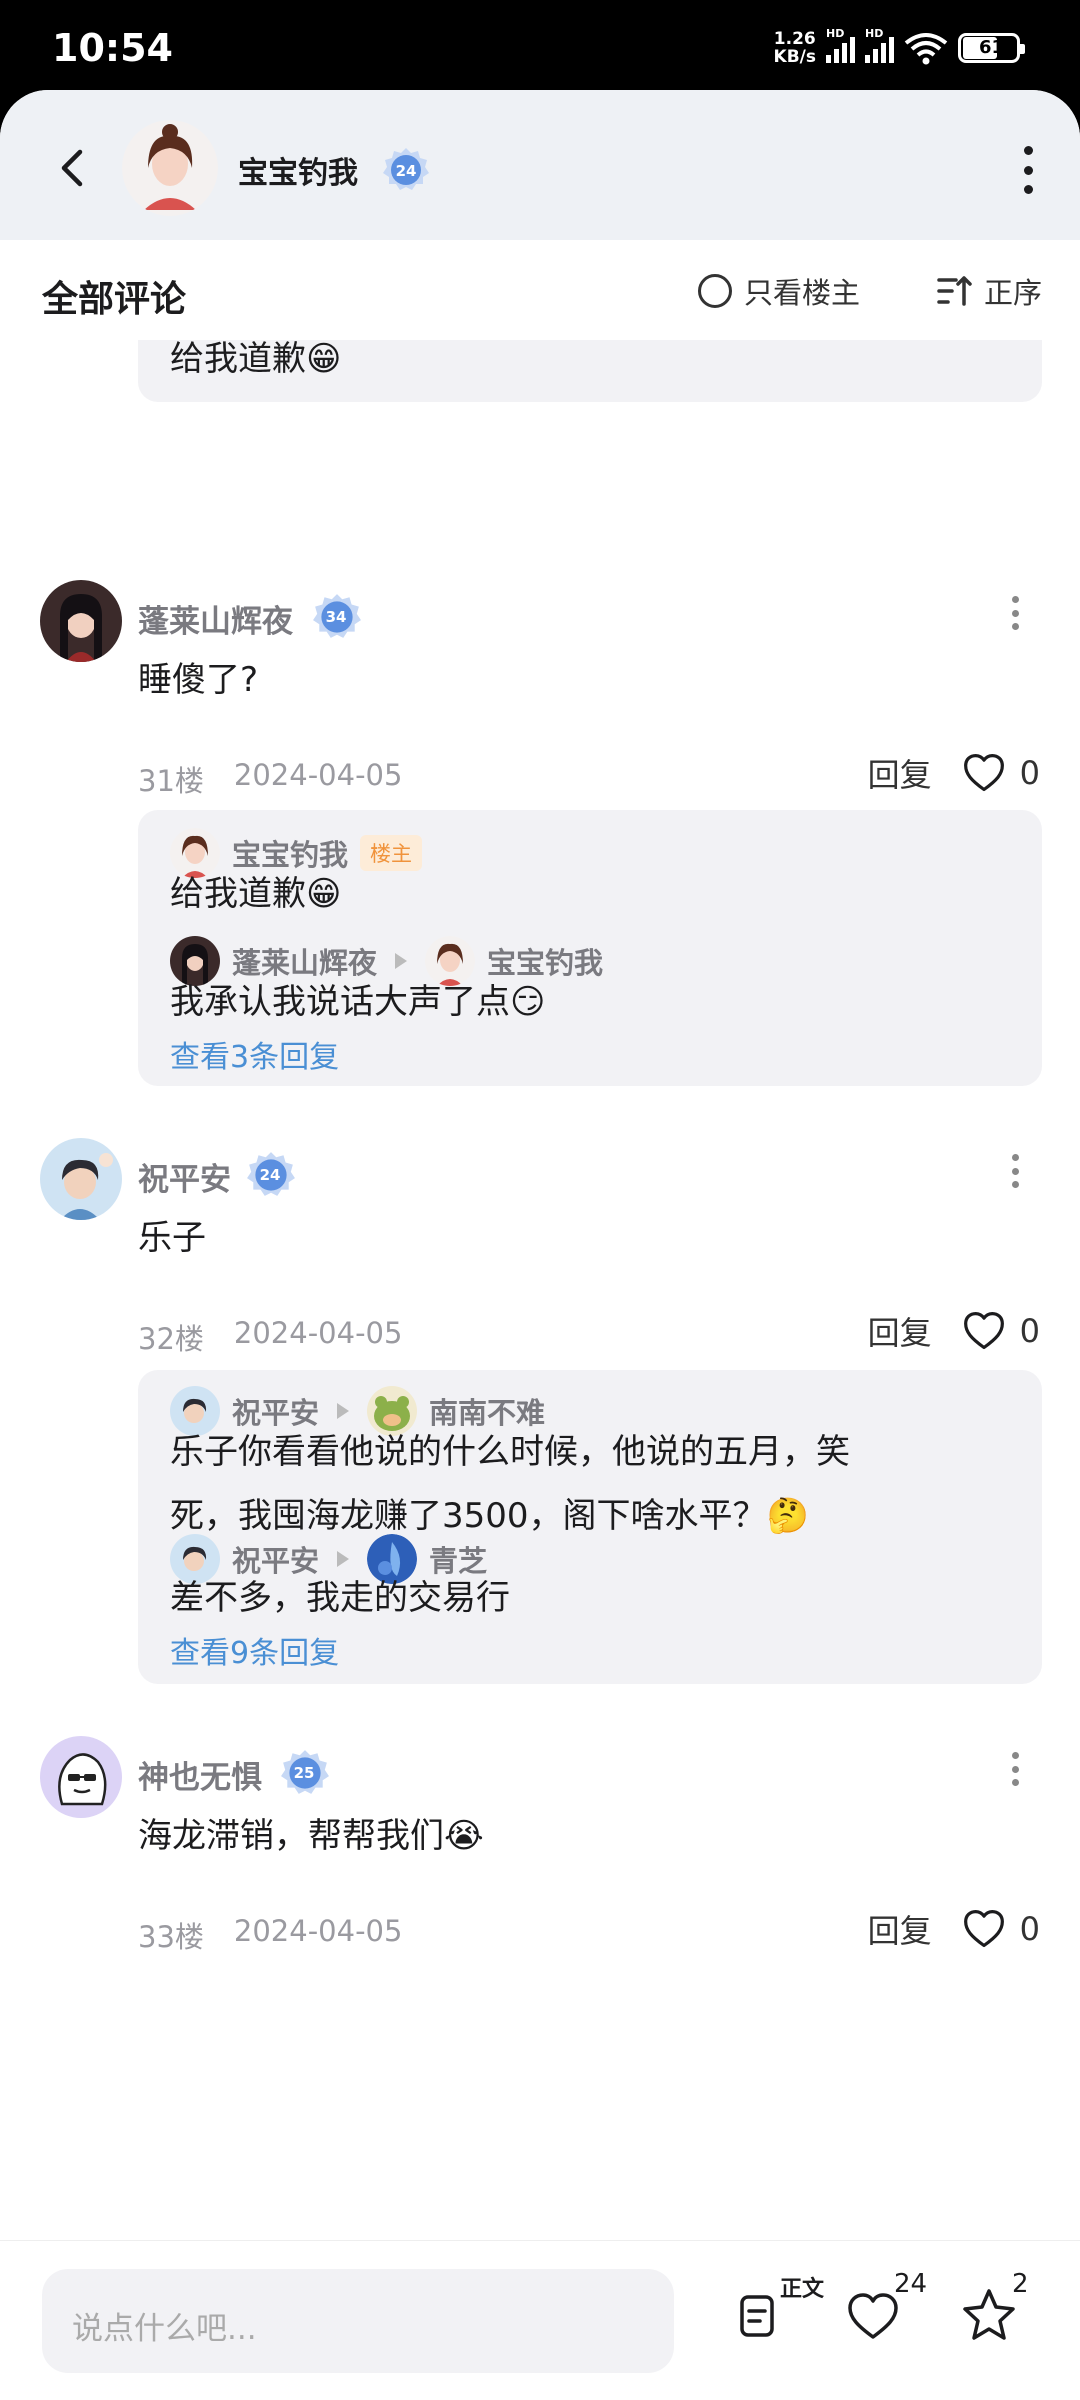 This screenshot has height=2400, width=1080. I want to click on net-speed: 1.26 KB/s, so click(795, 48).